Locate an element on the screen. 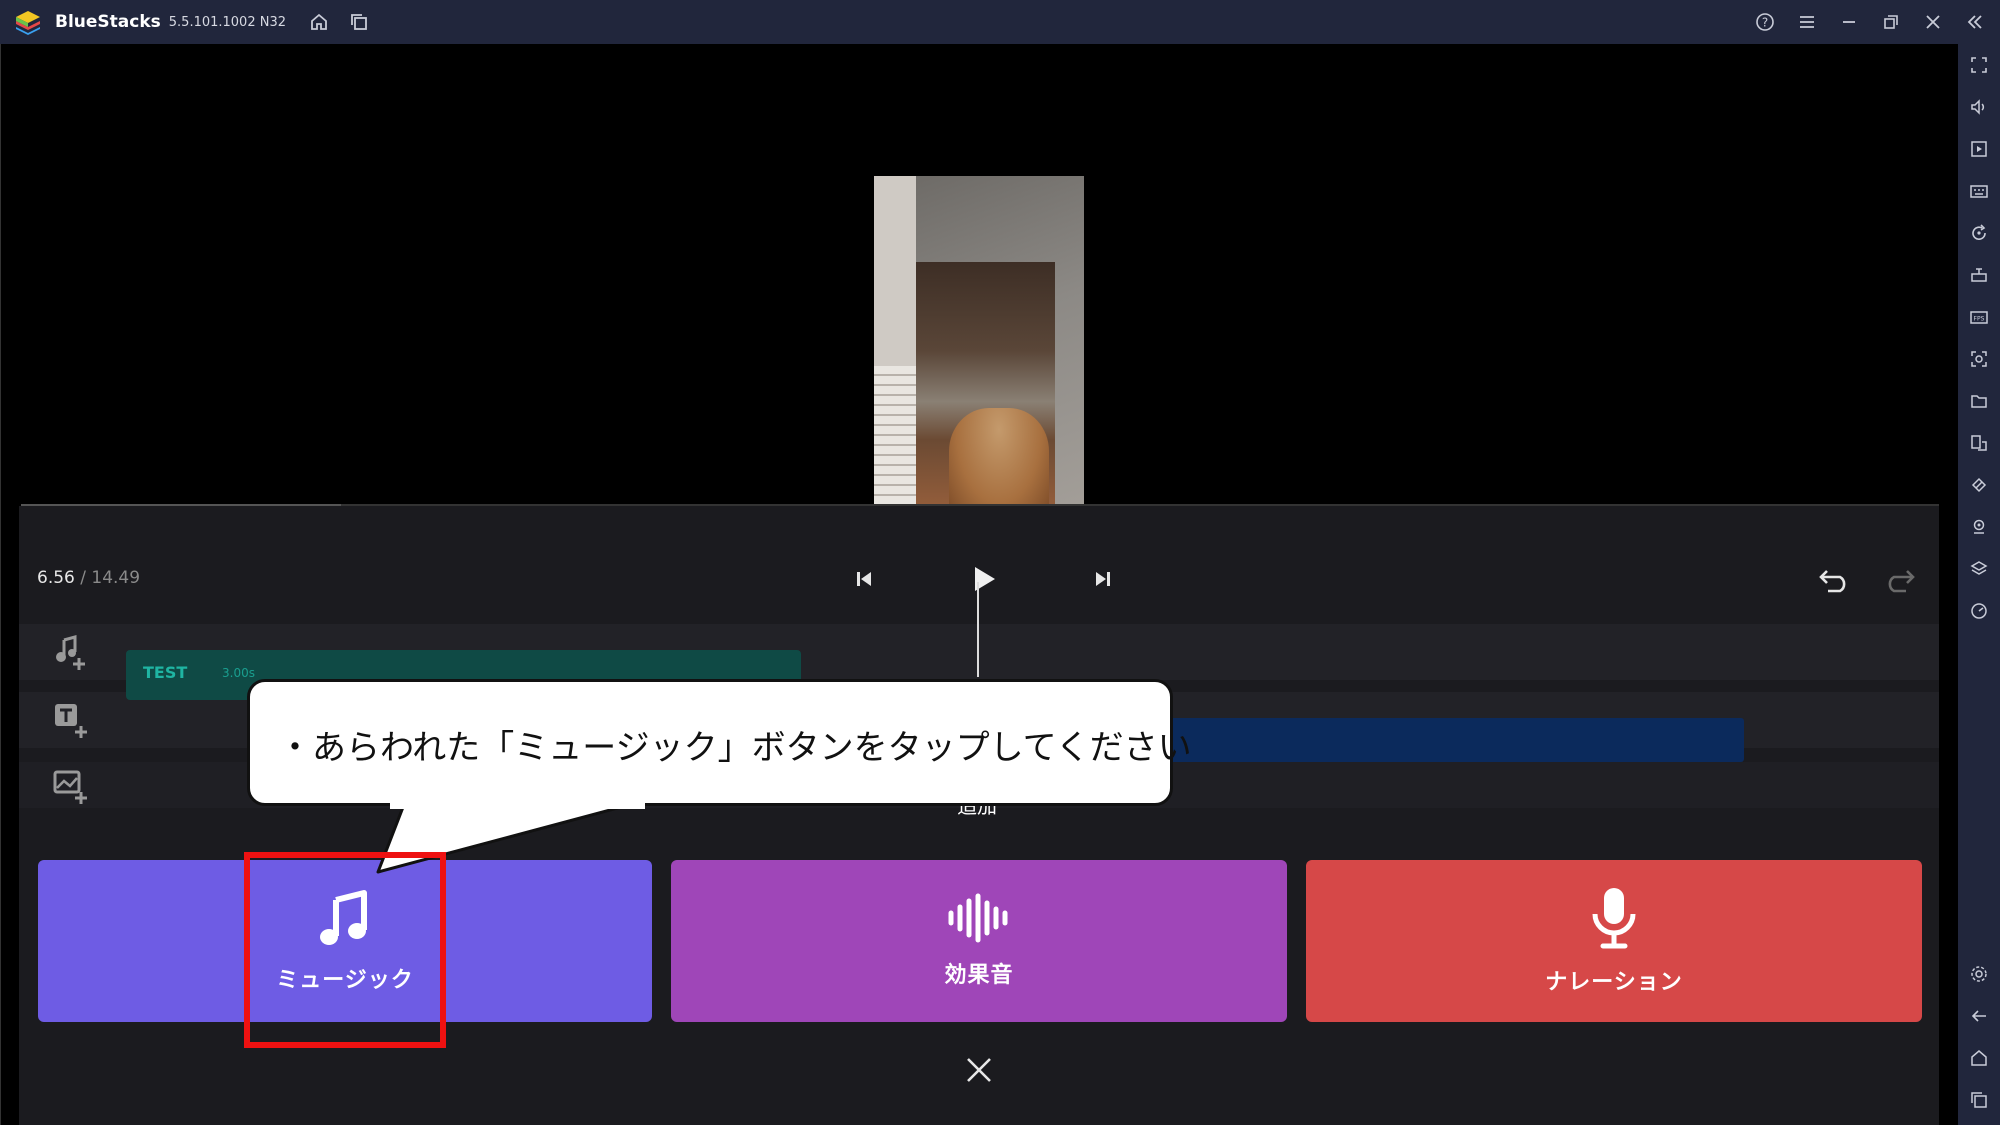  text-clip-duration: 3.00s is located at coordinates (238, 673).